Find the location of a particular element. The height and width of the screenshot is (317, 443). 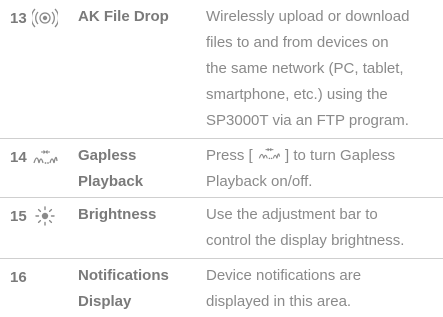

name-line: Playback is located at coordinates (111, 181).